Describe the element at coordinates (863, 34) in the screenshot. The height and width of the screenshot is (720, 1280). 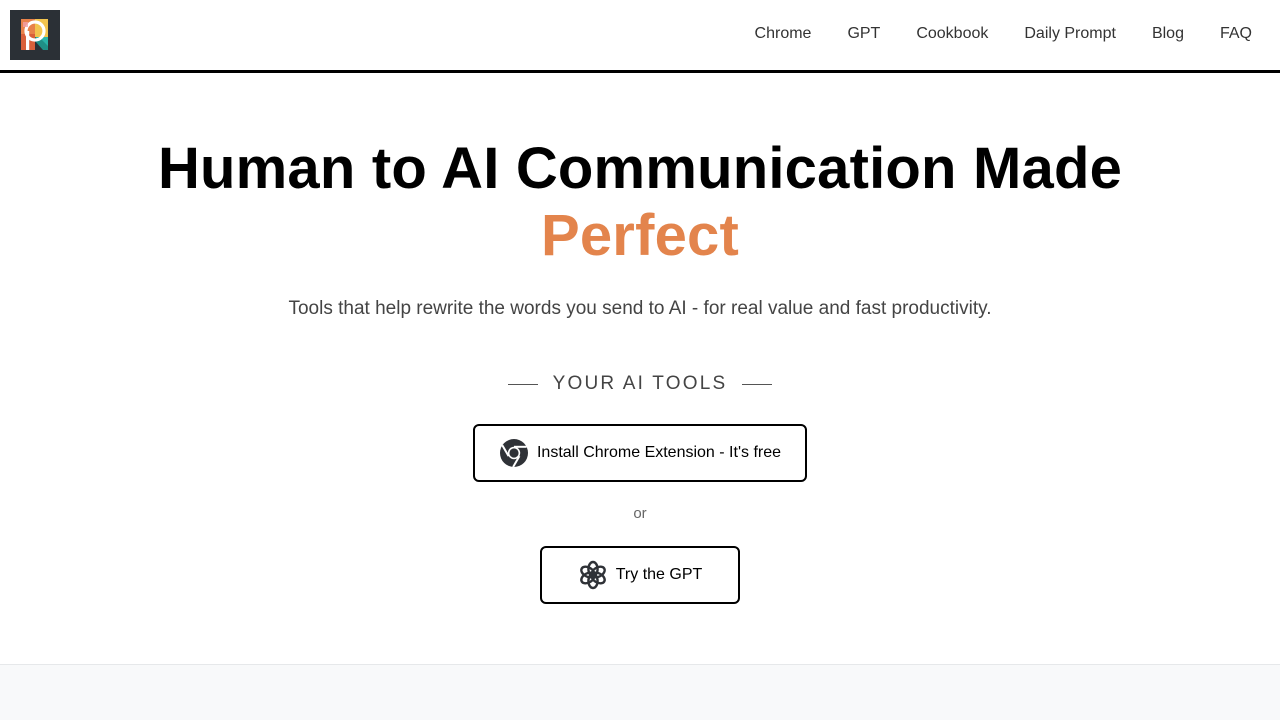
I see `nav-item-gpt: GPT` at that location.